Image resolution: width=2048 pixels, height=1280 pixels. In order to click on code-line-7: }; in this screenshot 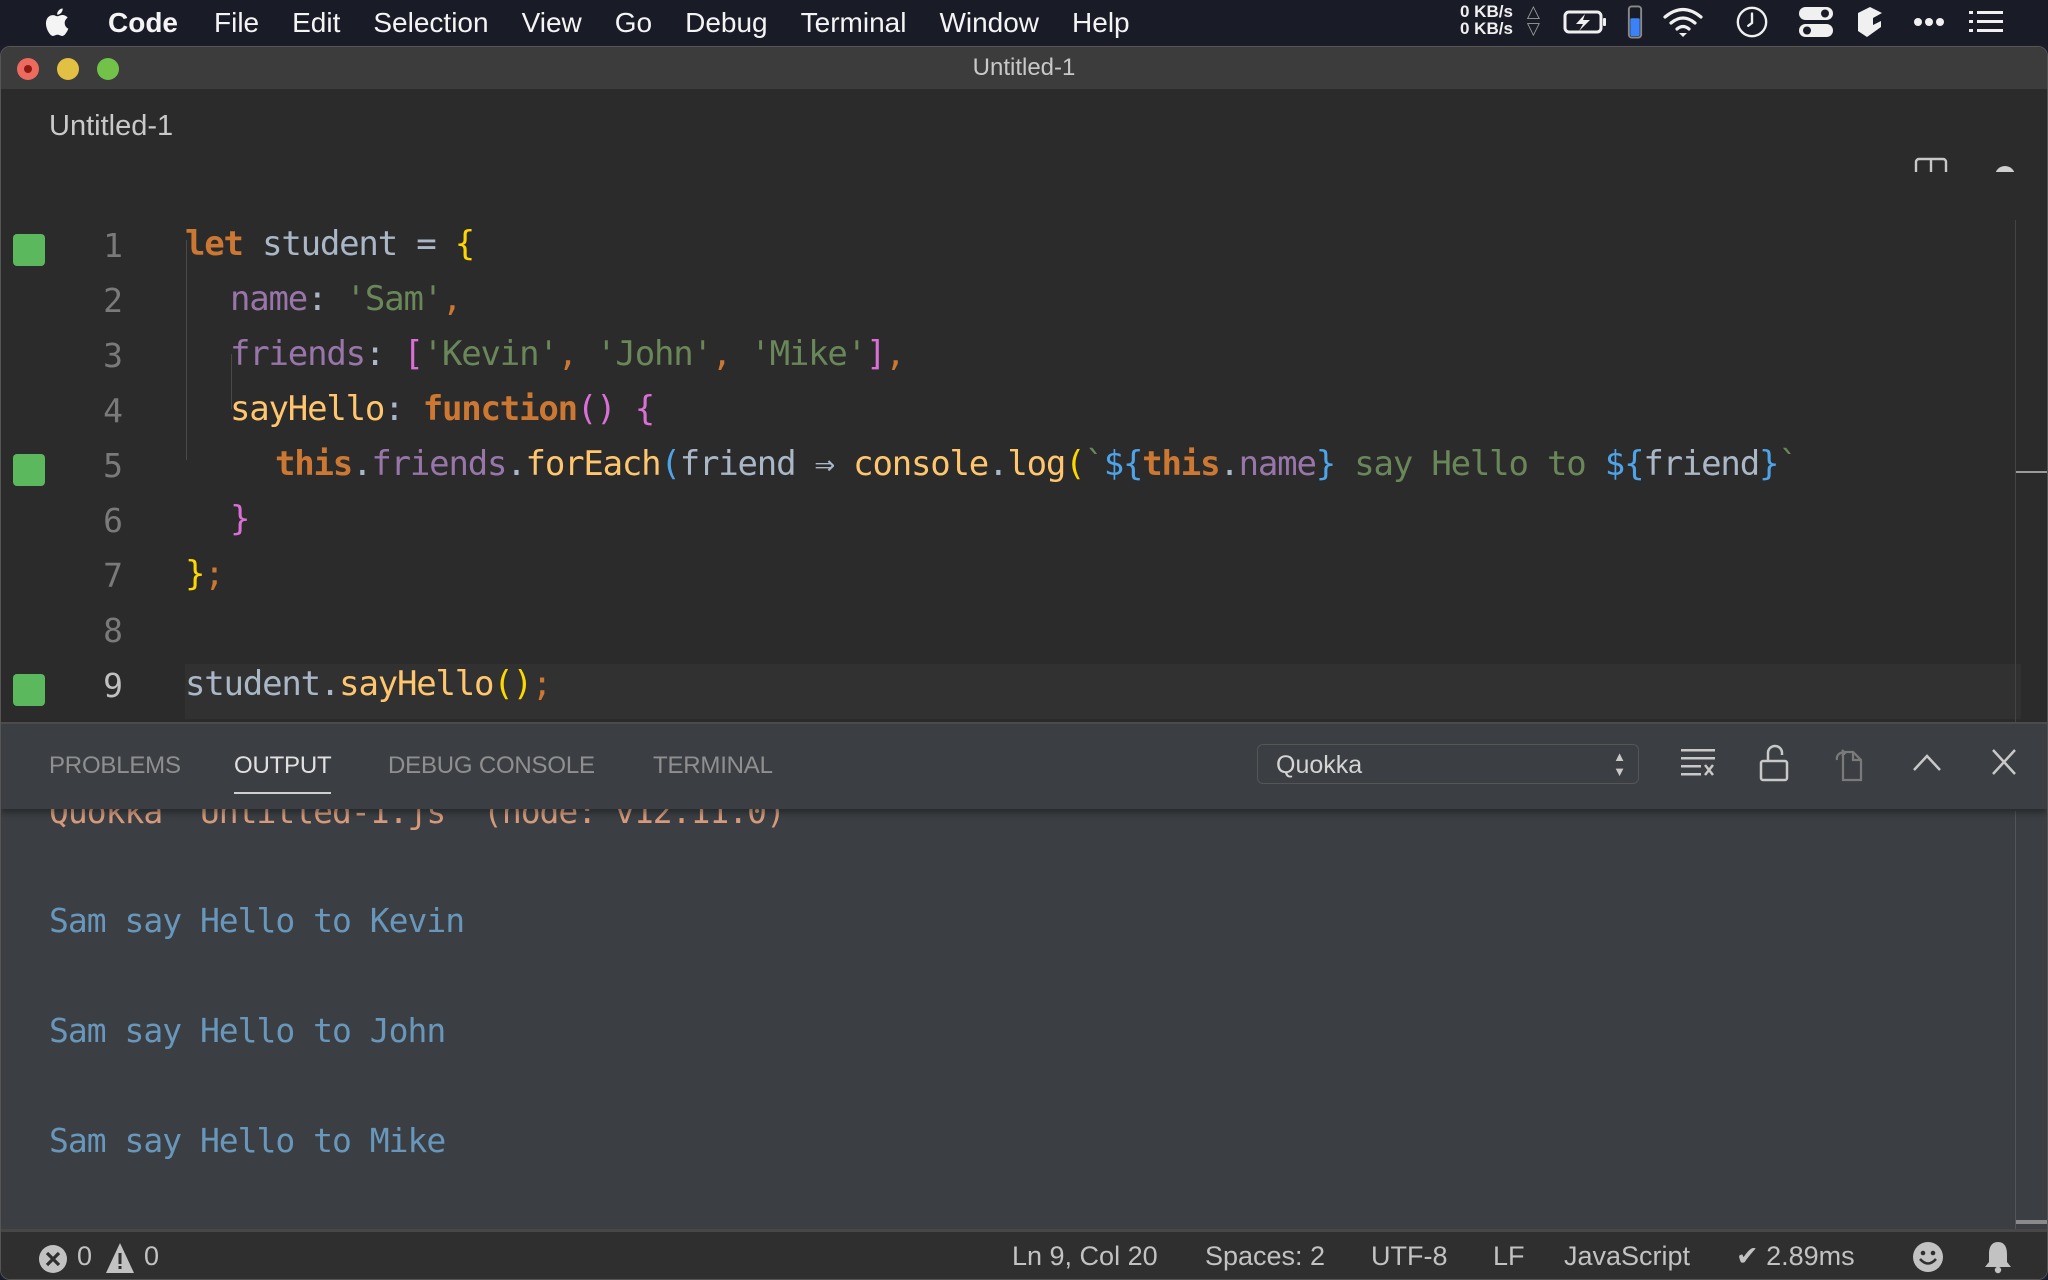, I will do `click(205, 574)`.